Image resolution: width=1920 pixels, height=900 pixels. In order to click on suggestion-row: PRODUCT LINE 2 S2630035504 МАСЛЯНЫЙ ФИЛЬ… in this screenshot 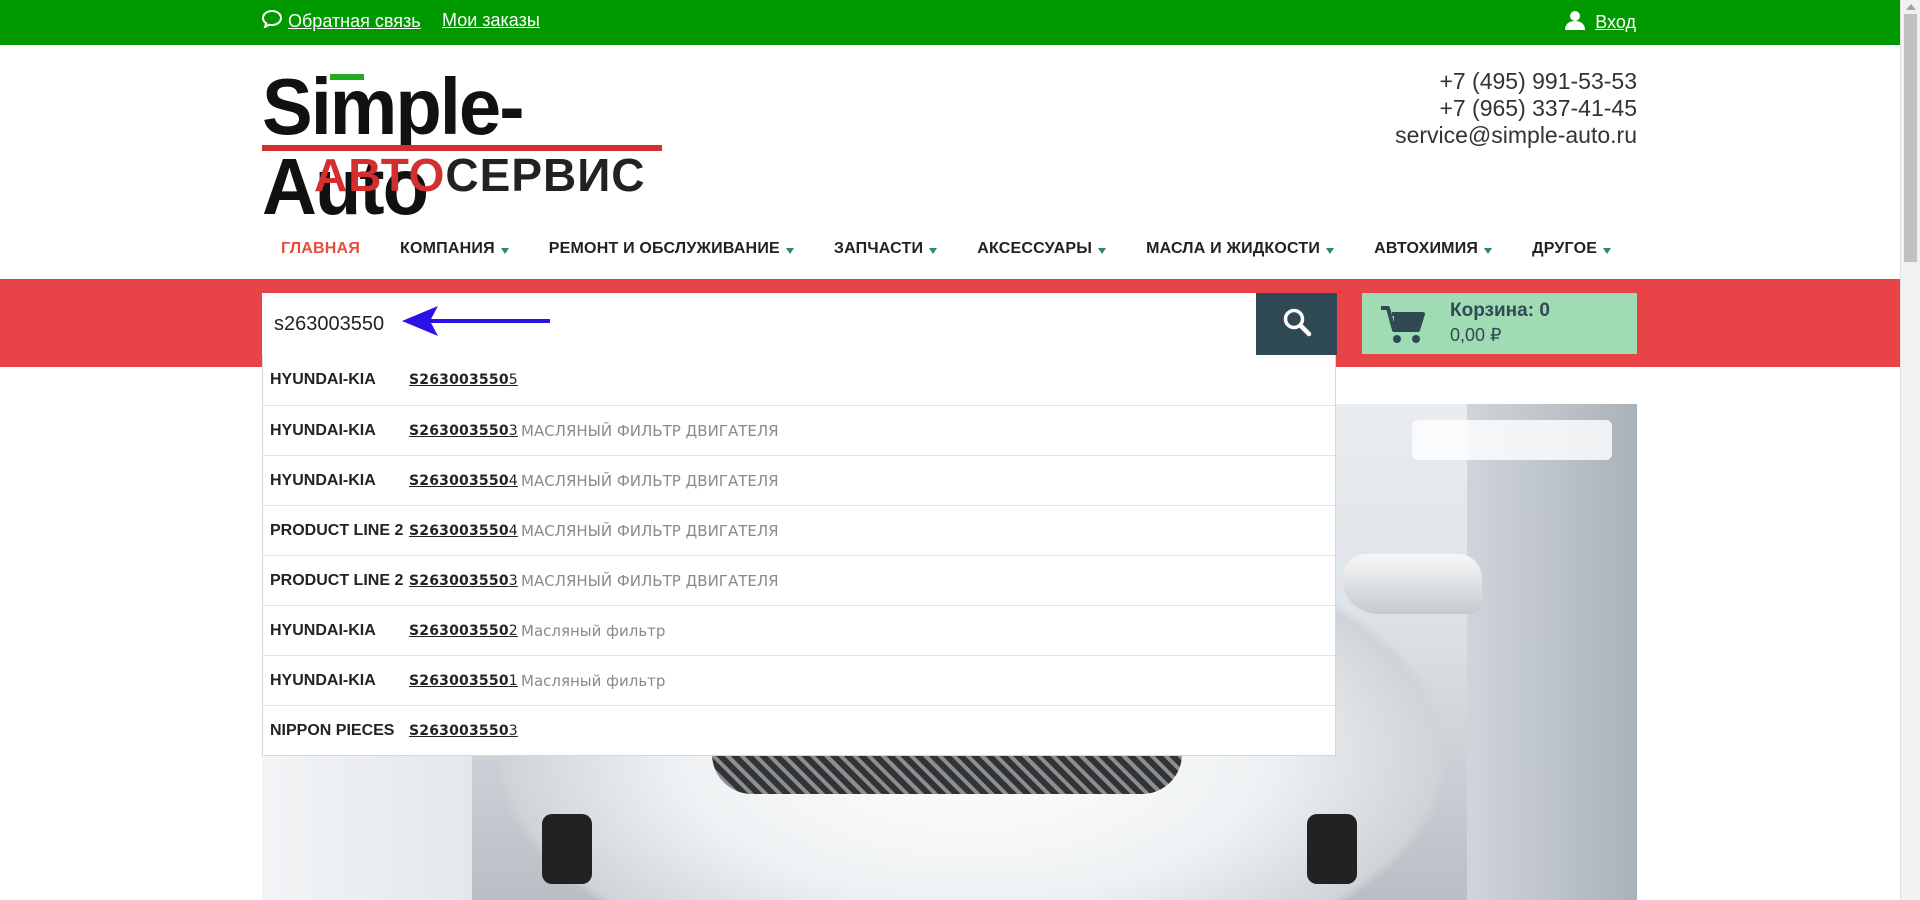, I will do `click(799, 530)`.